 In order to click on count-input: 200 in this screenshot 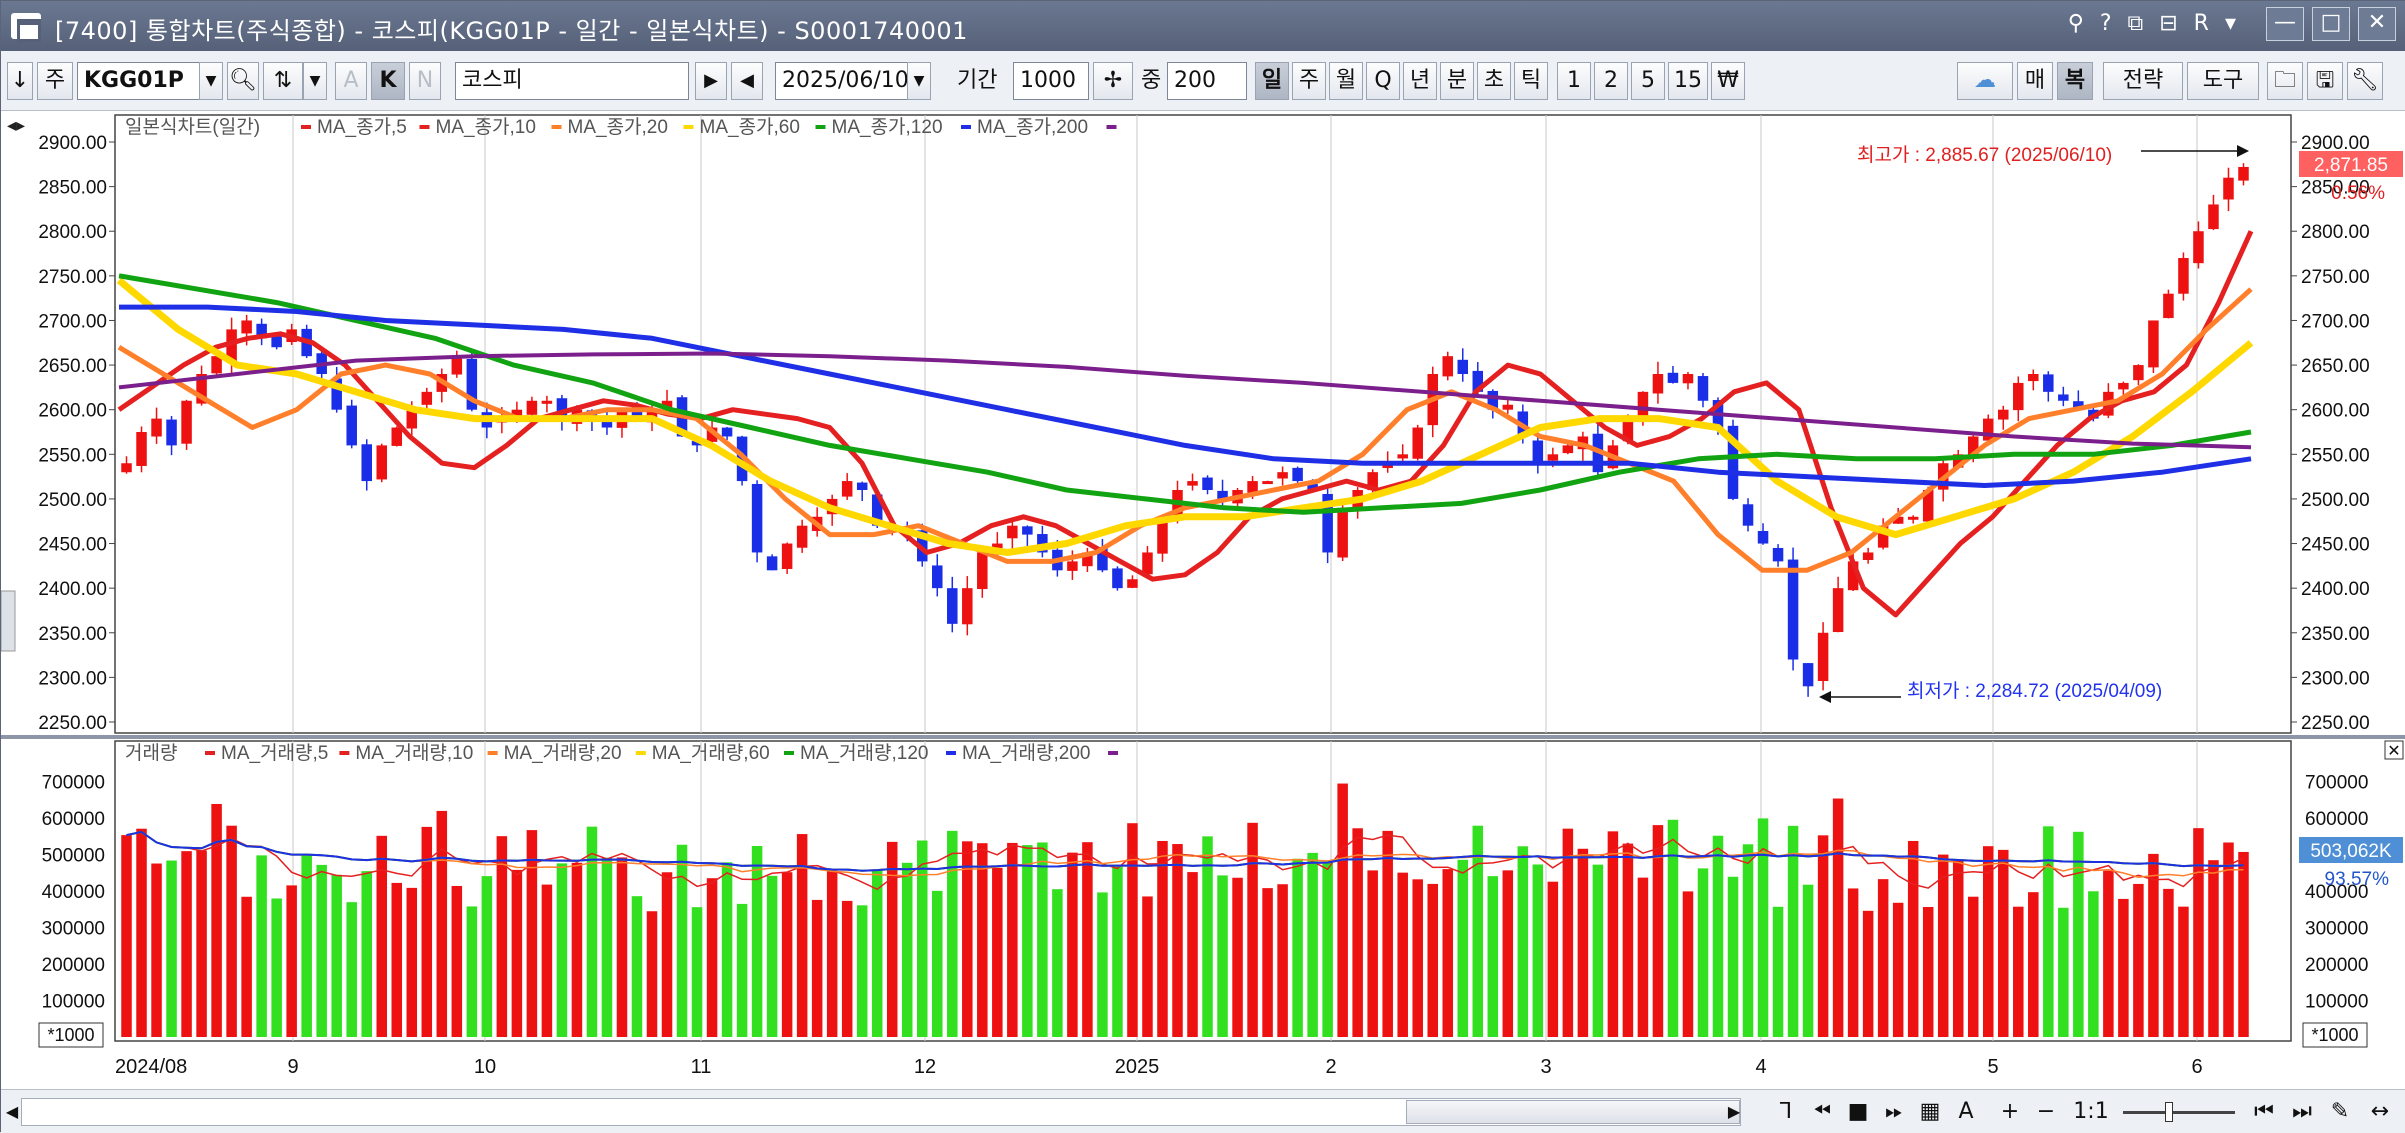, I will do `click(1207, 81)`.